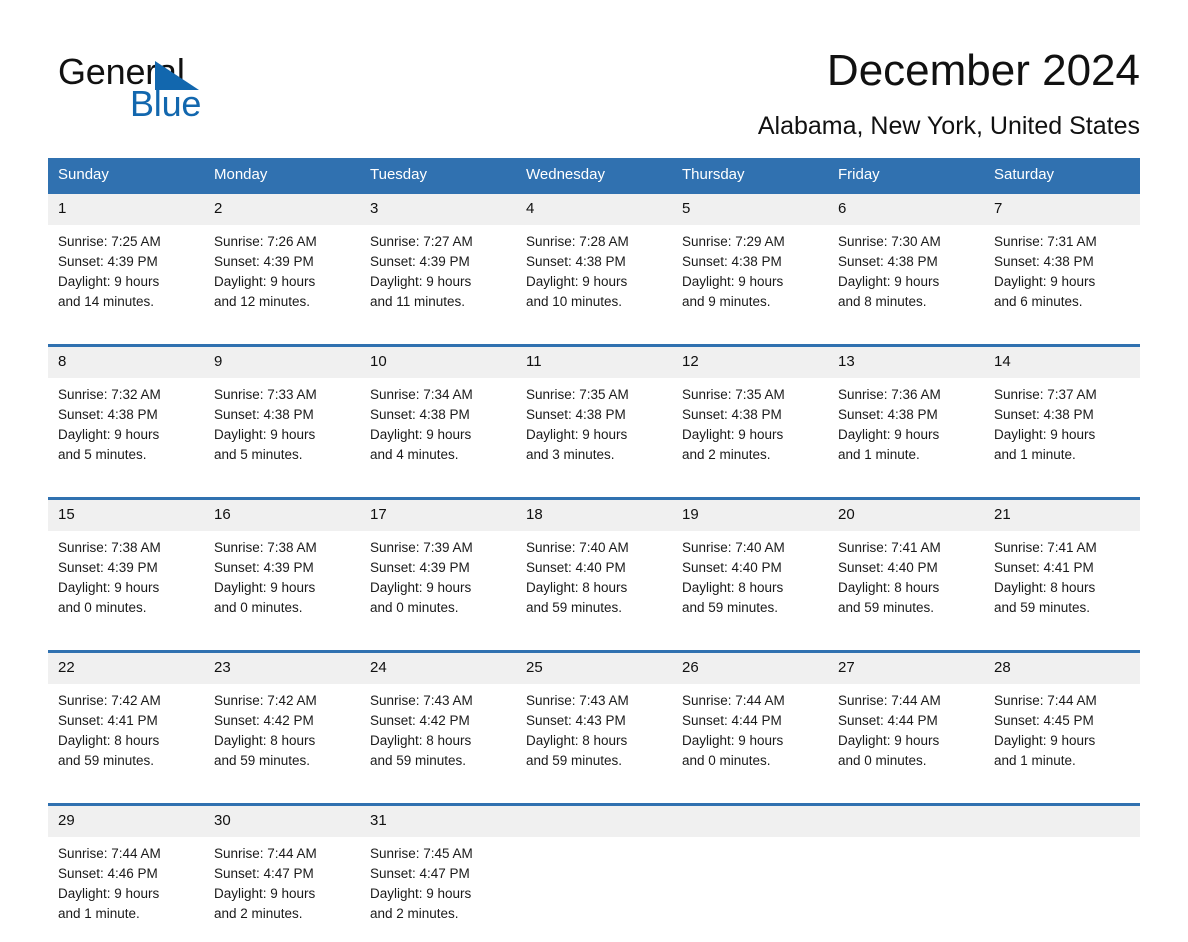 The height and width of the screenshot is (942, 1188). I want to click on day-number: 30, so click(282, 821).